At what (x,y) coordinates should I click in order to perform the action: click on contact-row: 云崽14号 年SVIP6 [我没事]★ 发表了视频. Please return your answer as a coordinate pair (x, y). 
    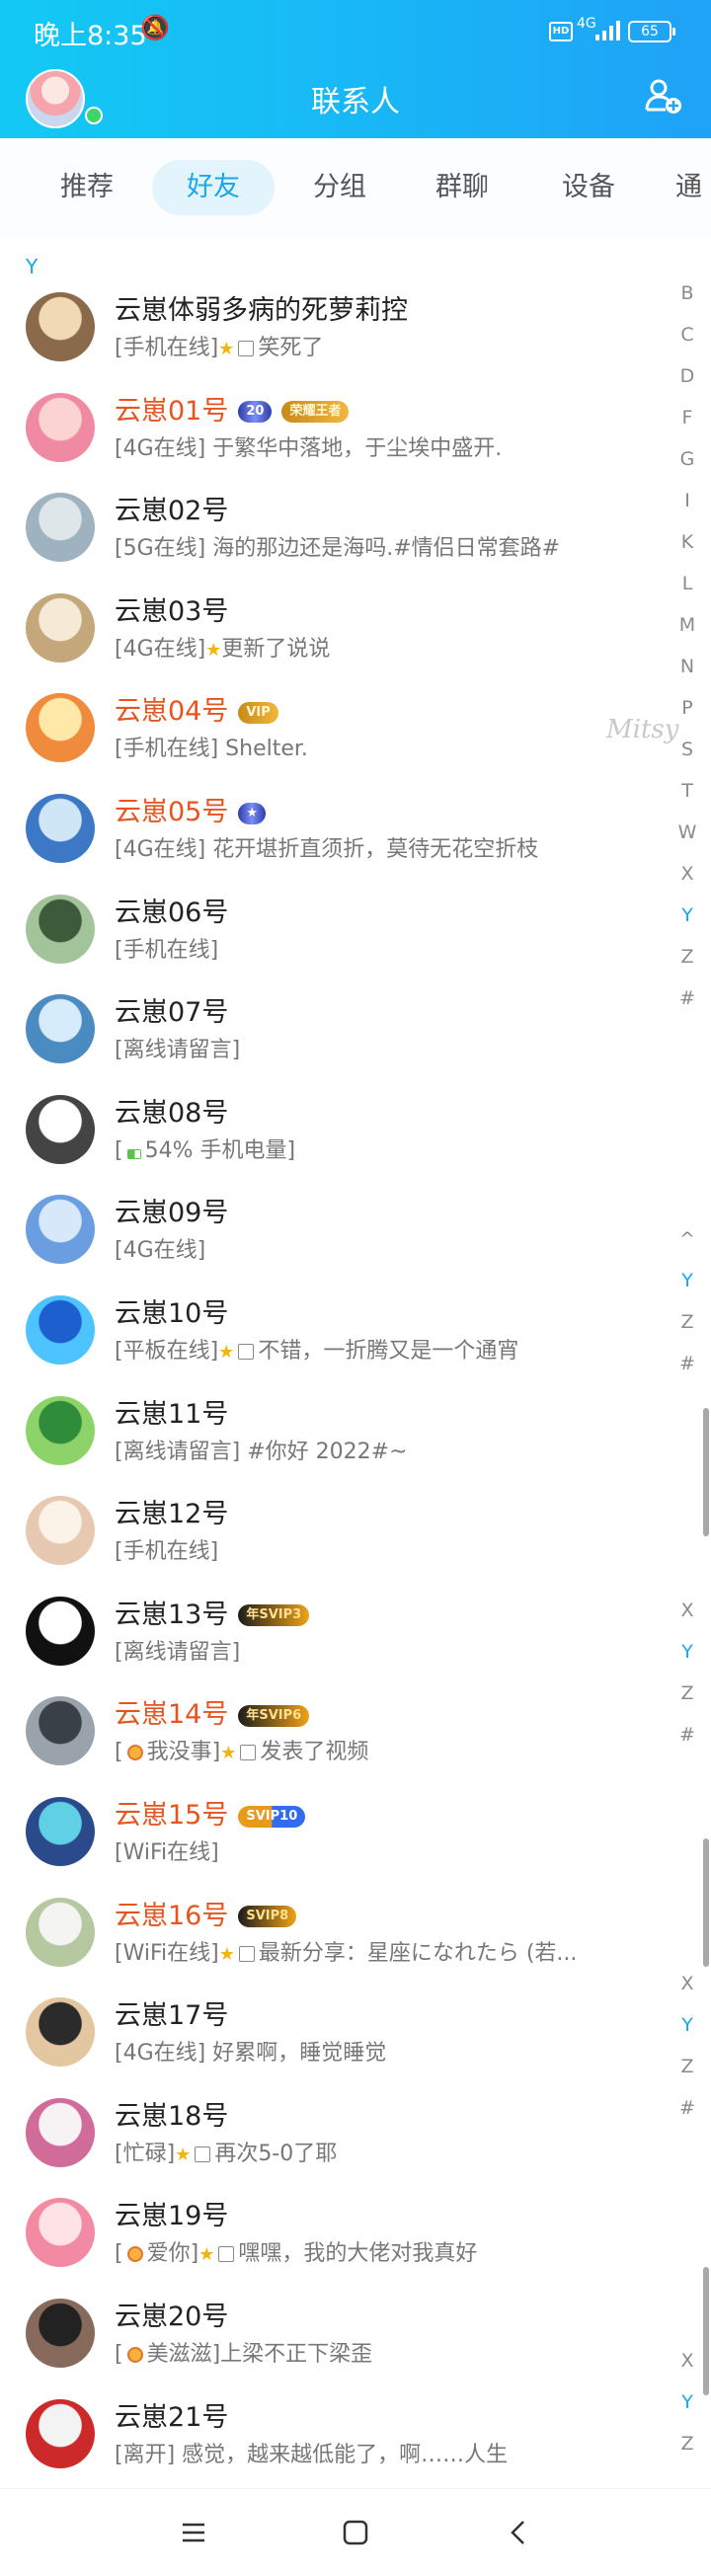
    Looking at the image, I should click on (340, 1732).